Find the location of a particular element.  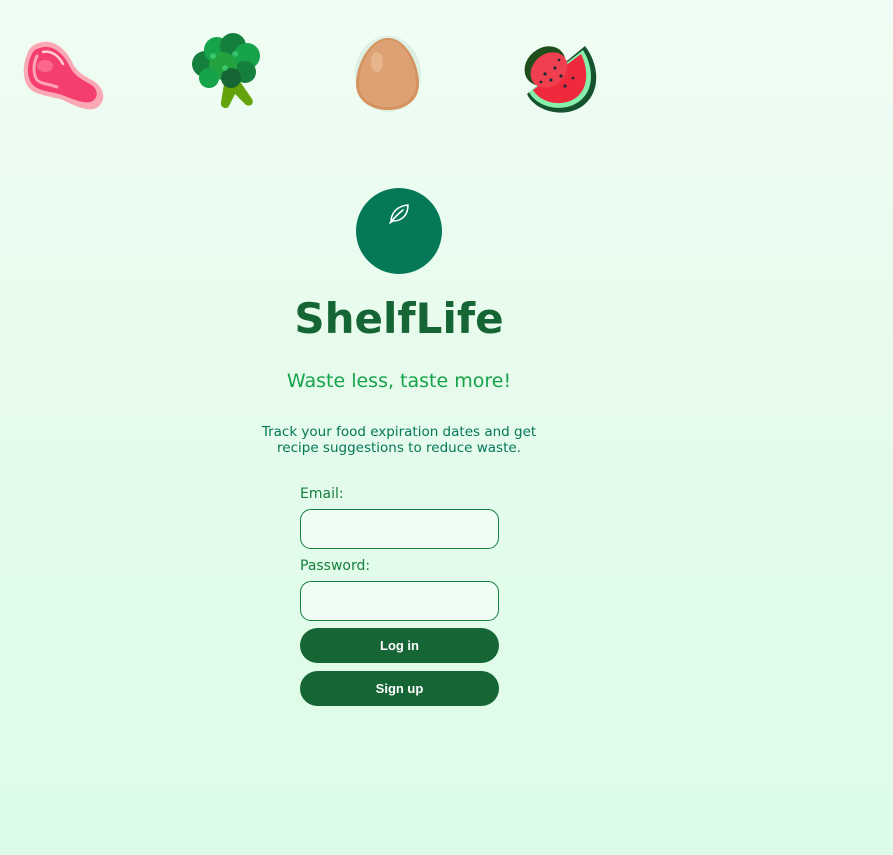

meat-icon is located at coordinates (60, 75).